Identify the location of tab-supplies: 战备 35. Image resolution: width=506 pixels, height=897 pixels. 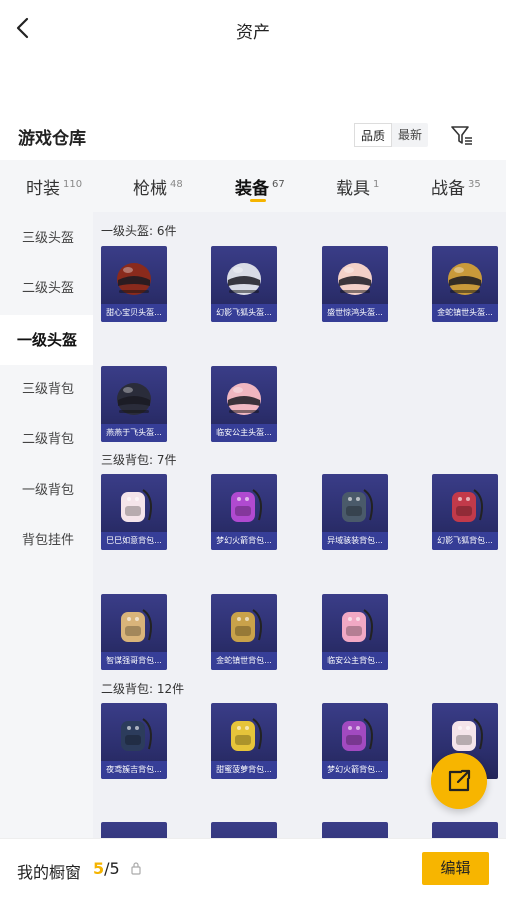
(456, 186).